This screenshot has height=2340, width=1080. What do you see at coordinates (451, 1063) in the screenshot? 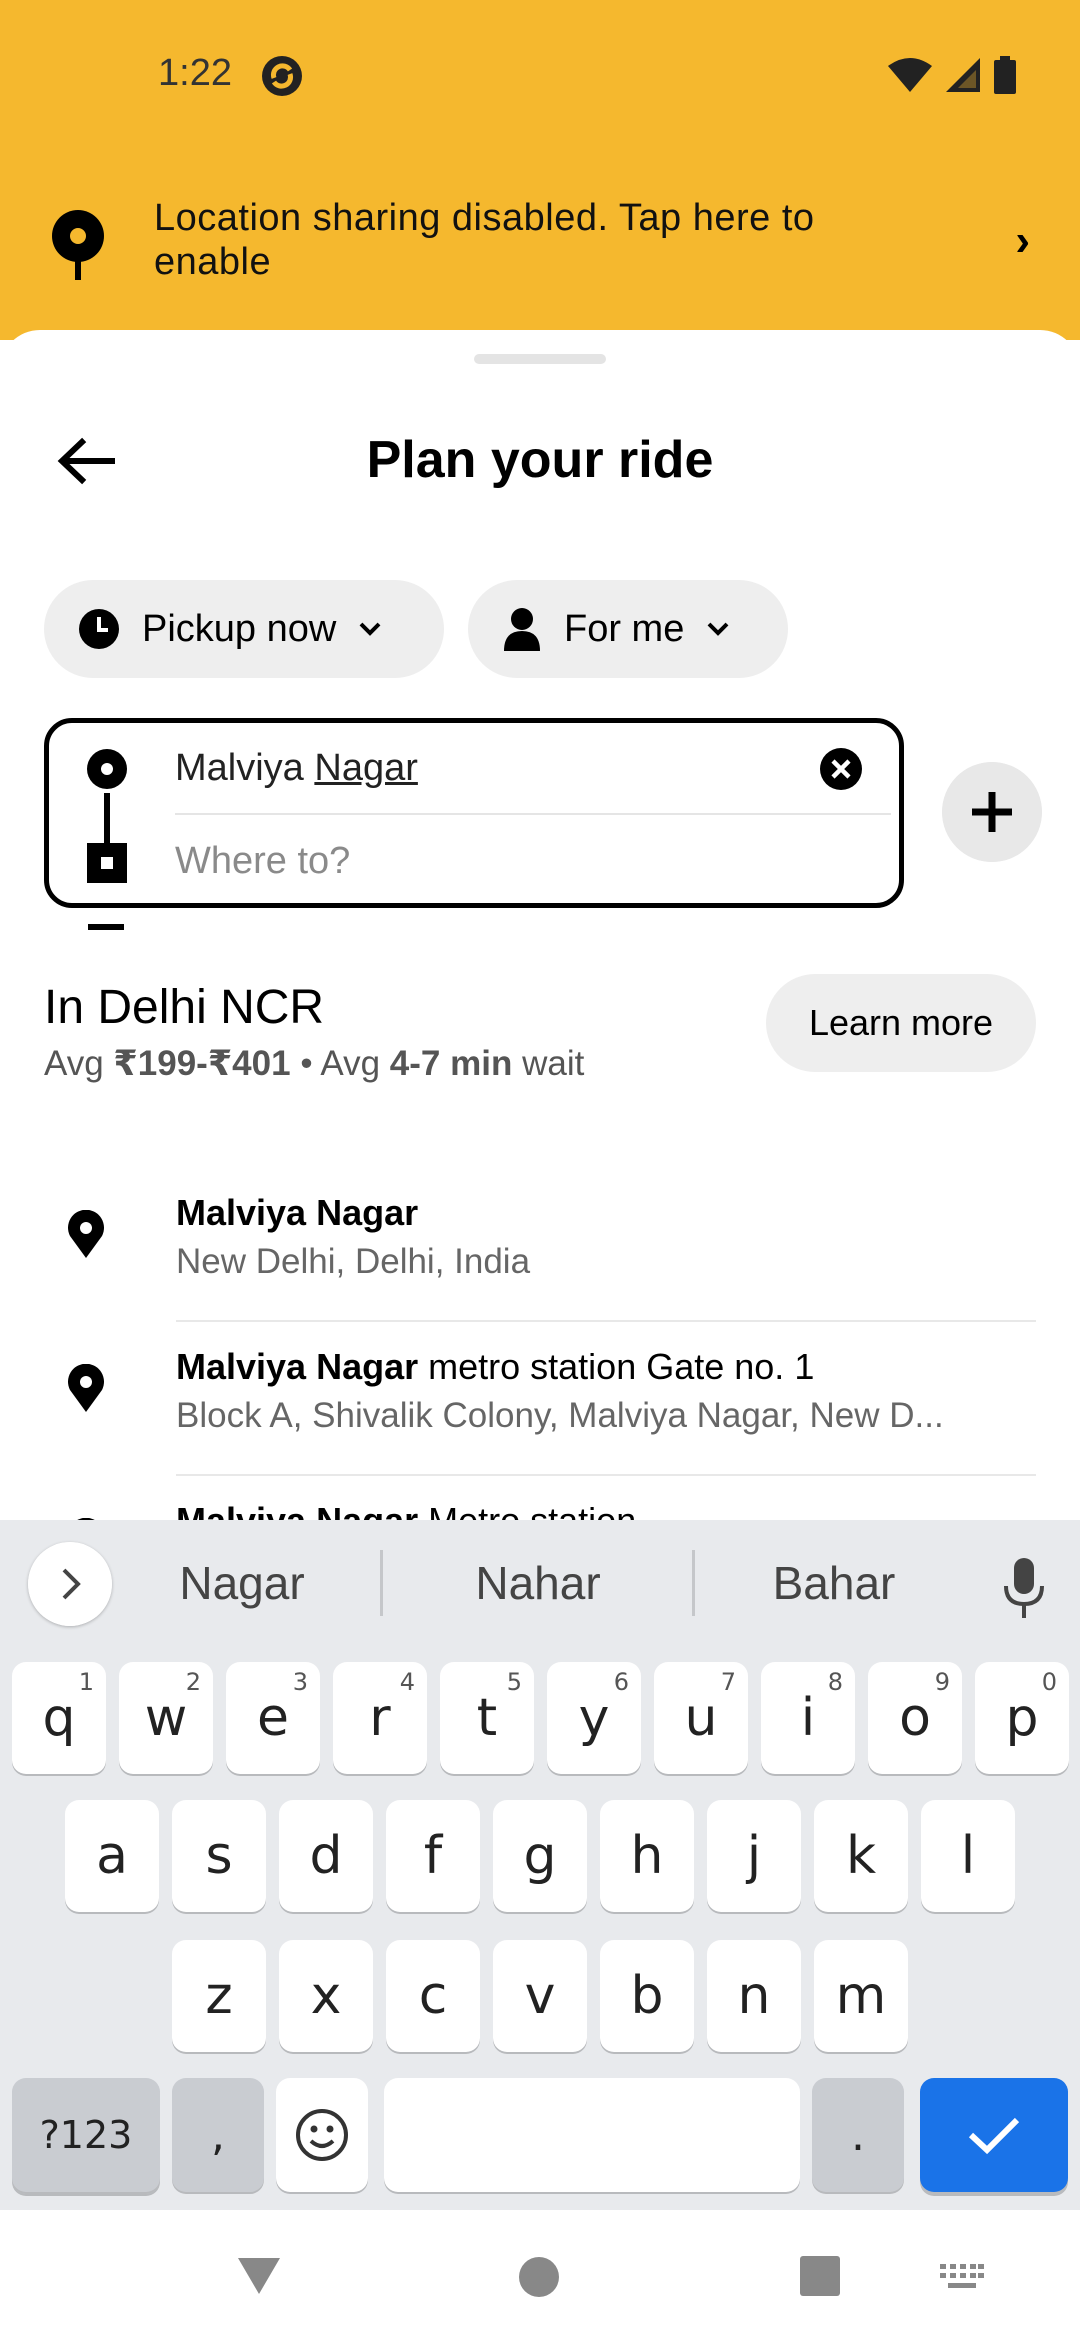
I see `wait-time: 4-7 min` at bounding box center [451, 1063].